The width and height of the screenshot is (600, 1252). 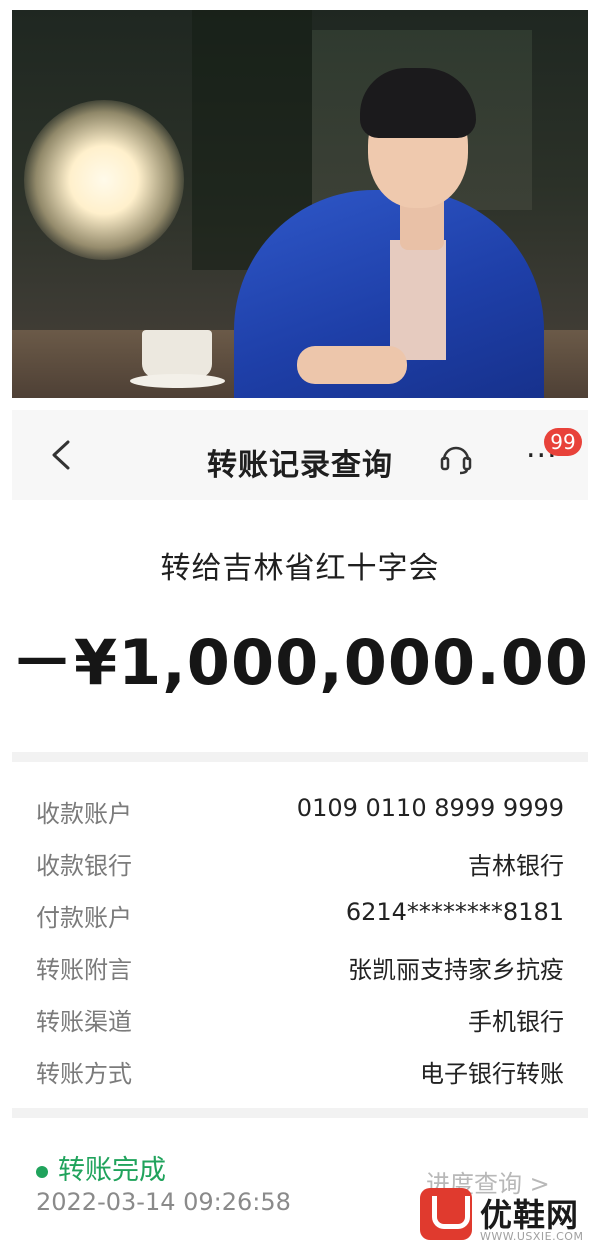 I want to click on detail-value: 6214********8181, so click(x=454, y=912).